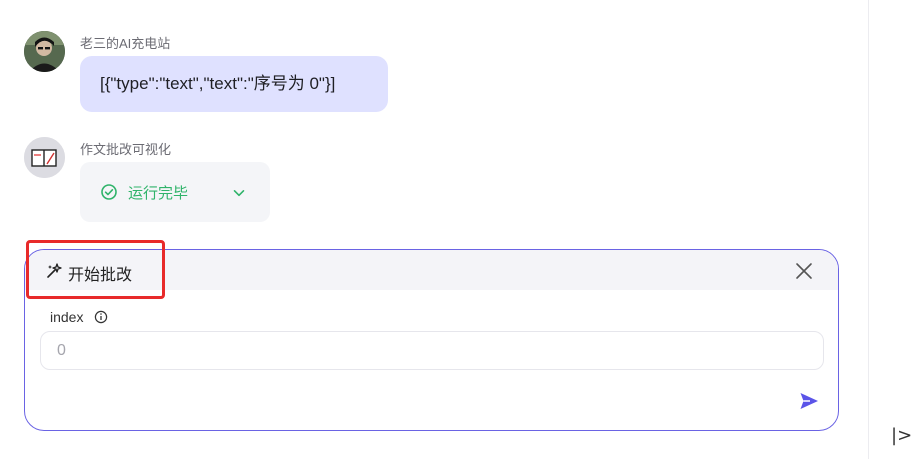 The image size is (912, 459). I want to click on sidebar-collapse-button: |>, so click(901, 436).